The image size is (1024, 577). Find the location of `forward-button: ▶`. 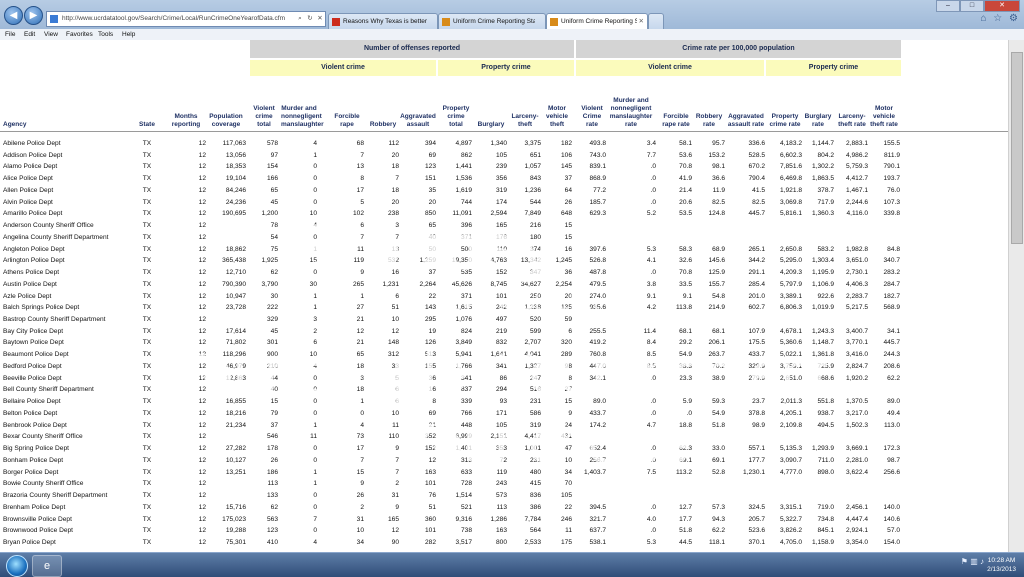

forward-button: ▶ is located at coordinates (33, 15).